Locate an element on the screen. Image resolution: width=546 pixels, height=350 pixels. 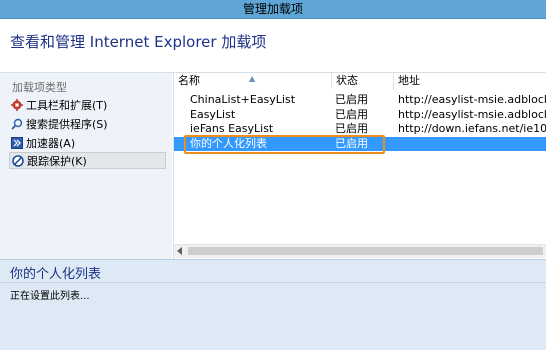
sidebar-item-label: 搜索提供程序(S) is located at coordinates (67, 124).